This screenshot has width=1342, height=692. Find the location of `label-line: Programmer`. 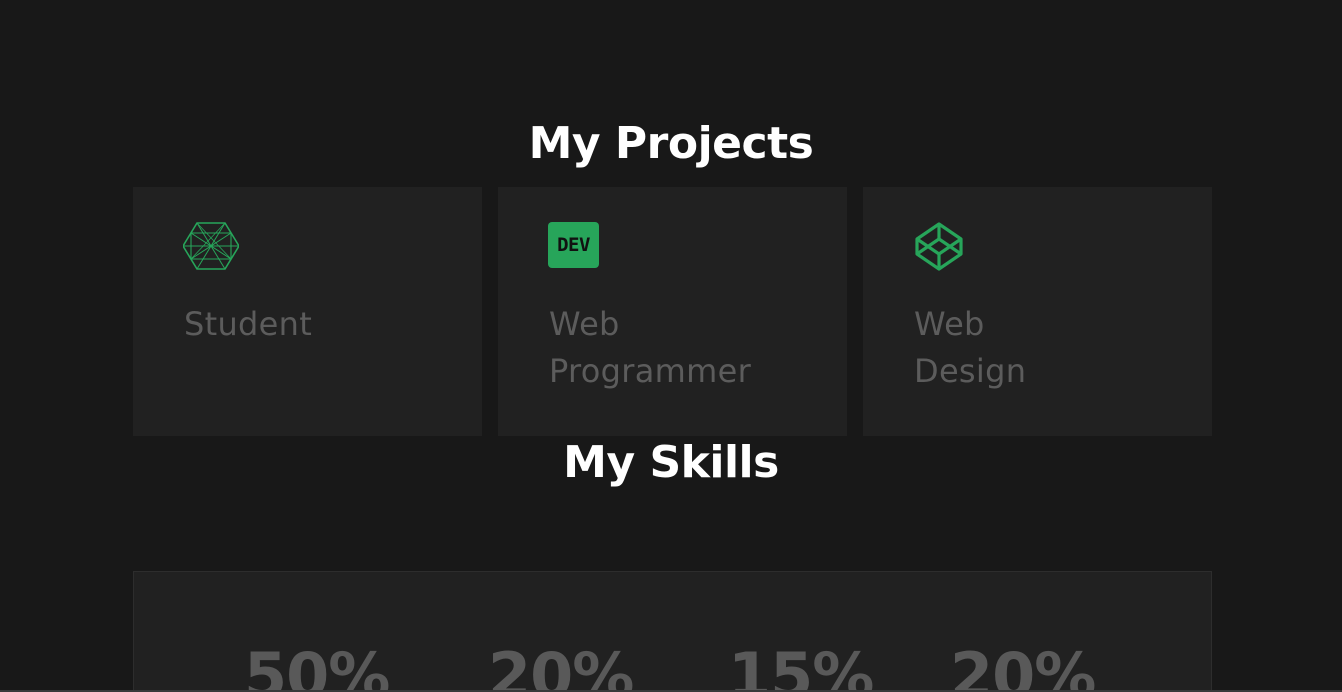

label-line: Programmer is located at coordinates (650, 371).